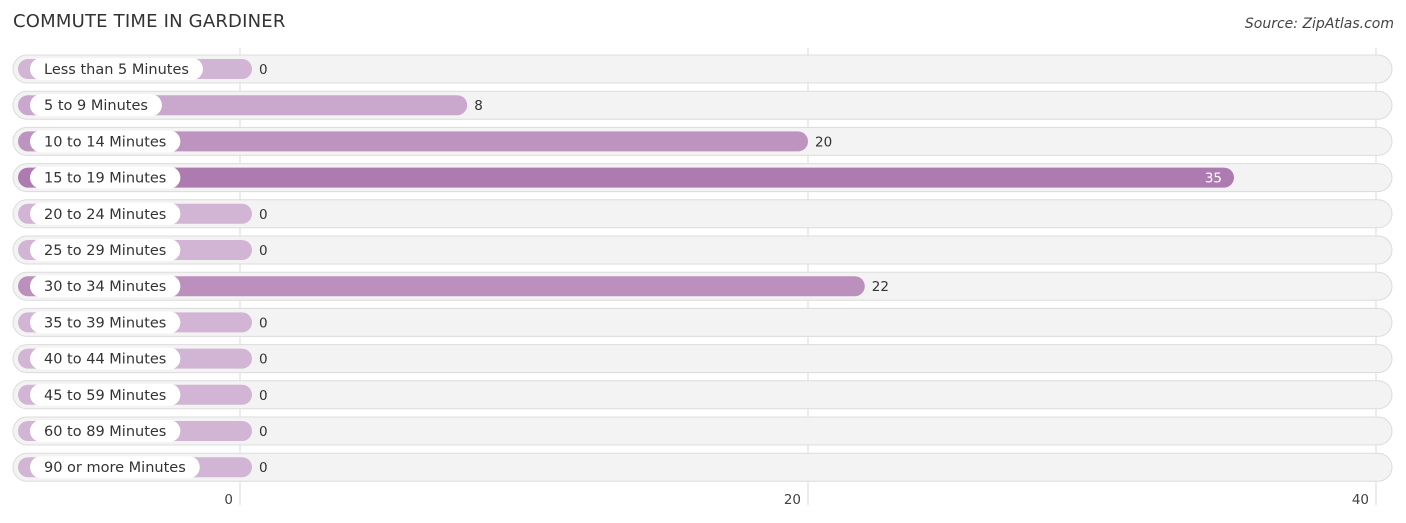 This screenshot has height=523, width=1406. What do you see at coordinates (105, 287) in the screenshot?
I see `category-label: 30 to 34 Minutes` at bounding box center [105, 287].